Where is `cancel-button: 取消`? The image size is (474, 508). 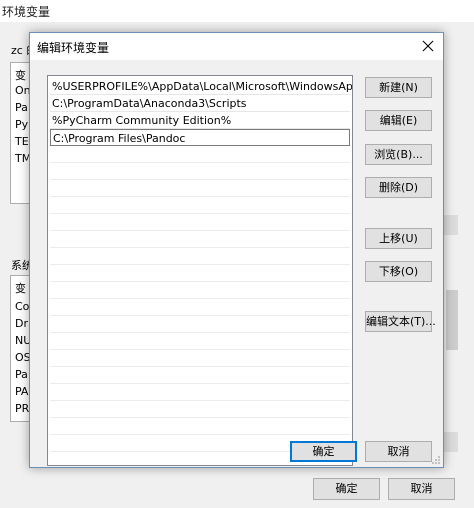
cancel-button: 取消 is located at coordinates (398, 451).